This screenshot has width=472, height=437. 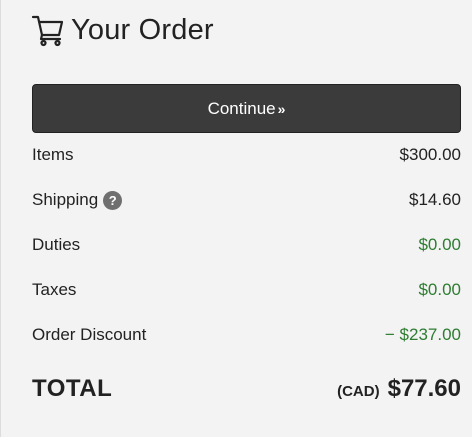 What do you see at coordinates (439, 289) in the screenshot?
I see `taxes-value: $0.00` at bounding box center [439, 289].